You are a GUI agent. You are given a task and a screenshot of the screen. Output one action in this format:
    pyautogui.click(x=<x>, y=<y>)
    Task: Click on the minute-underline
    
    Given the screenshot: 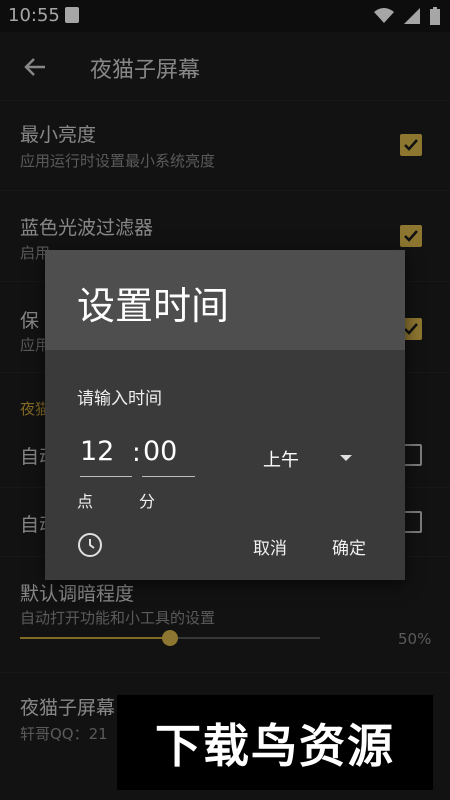 What is the action you would take?
    pyautogui.click(x=168, y=476)
    